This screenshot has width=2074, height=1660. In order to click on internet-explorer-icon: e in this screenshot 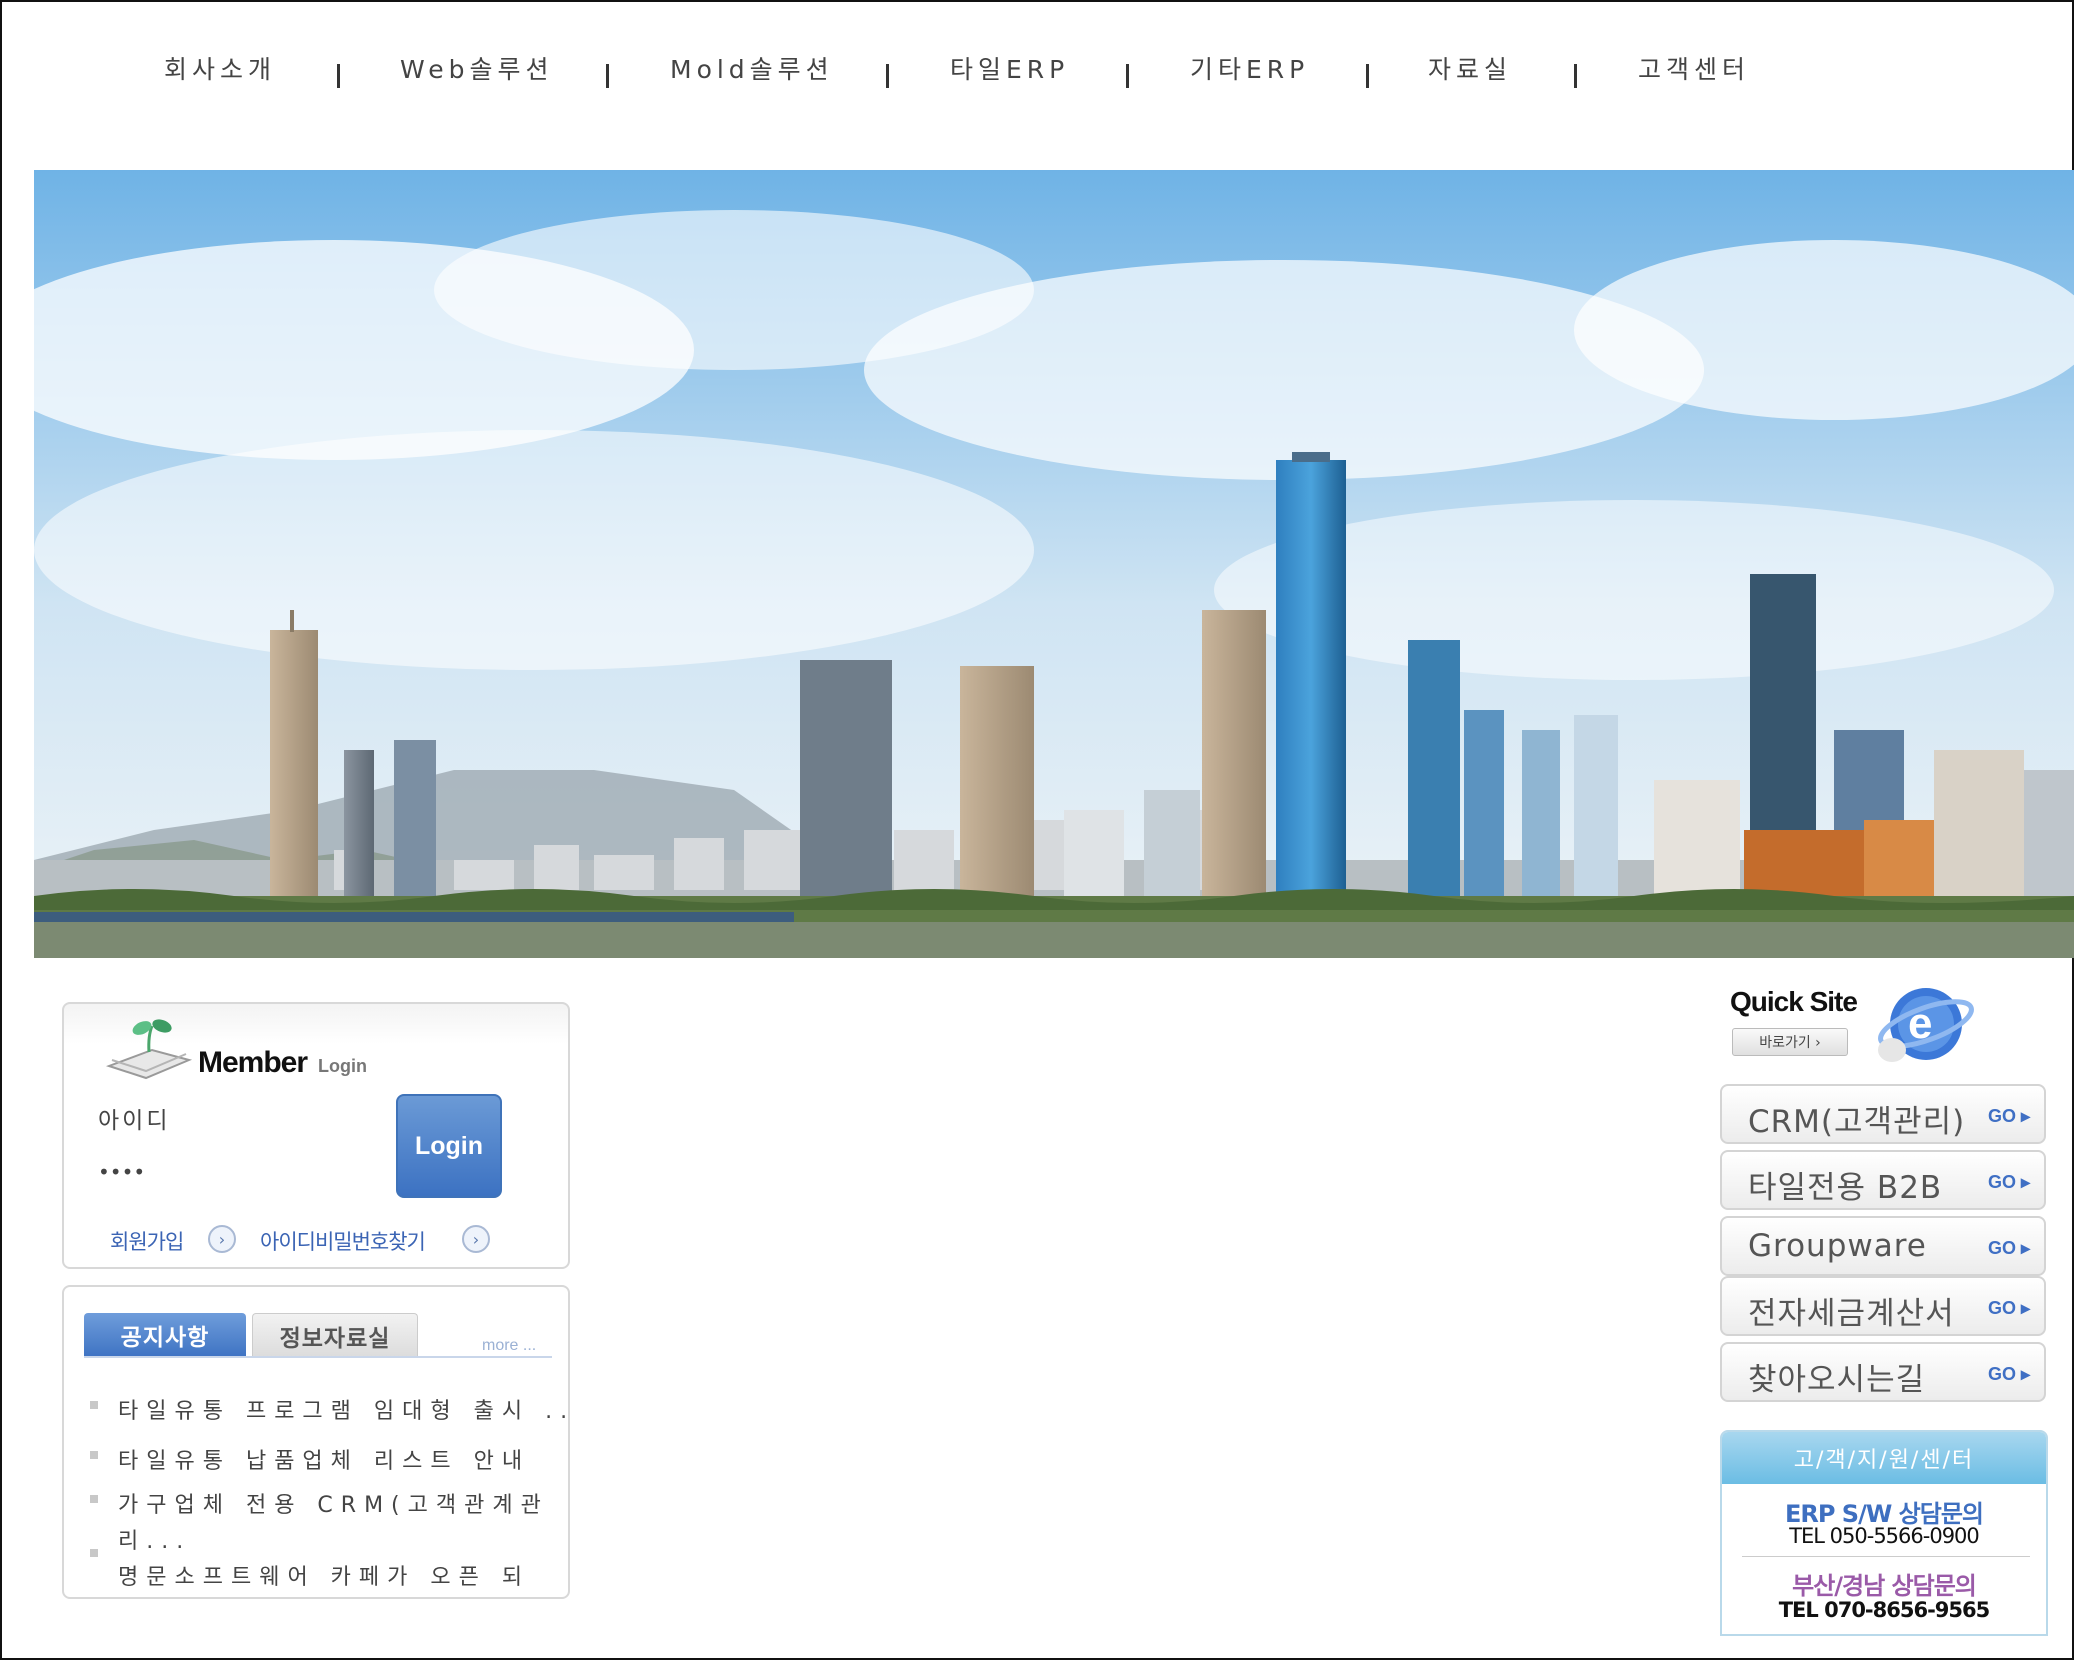, I will do `click(1926, 1025)`.